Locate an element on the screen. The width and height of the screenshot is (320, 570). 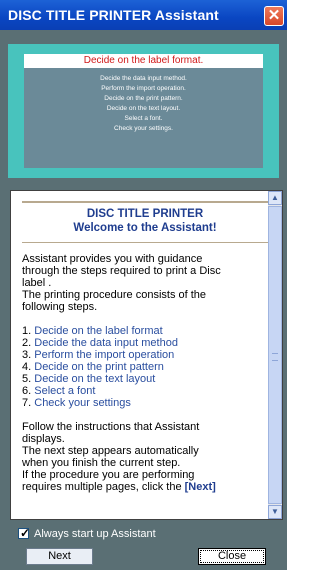
step-item: Decide the data input method. is located at coordinates (143, 78).